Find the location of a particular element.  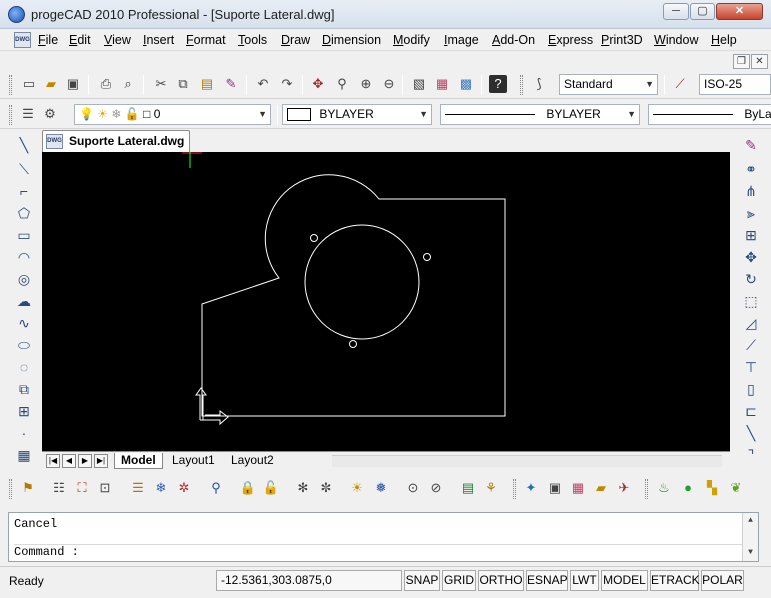

insert-block-icon: ⧉ is located at coordinates (24, 389).